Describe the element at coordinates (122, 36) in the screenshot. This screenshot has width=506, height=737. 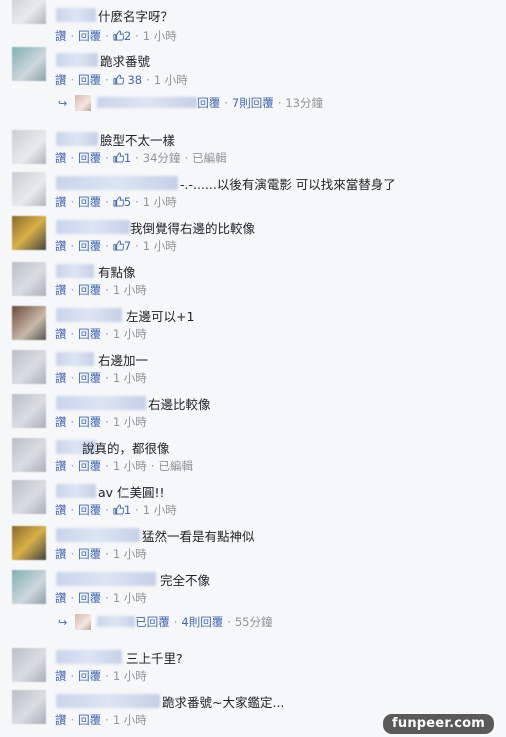
I see `like-count: 2` at that location.